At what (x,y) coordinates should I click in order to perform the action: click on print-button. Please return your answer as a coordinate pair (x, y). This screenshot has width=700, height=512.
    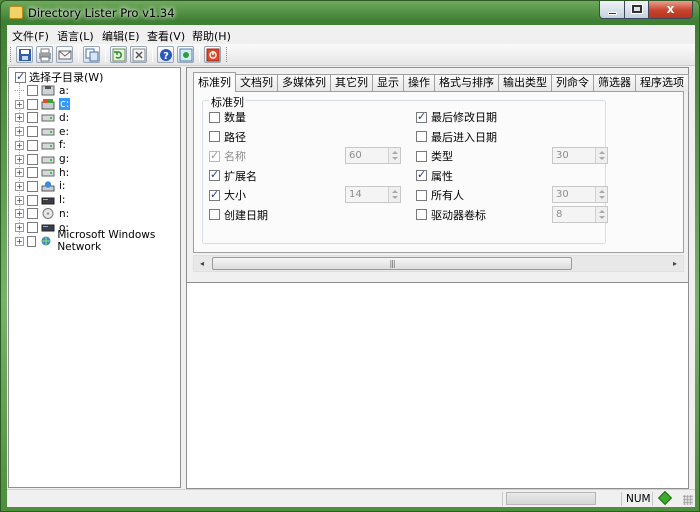
    Looking at the image, I should click on (44, 54).